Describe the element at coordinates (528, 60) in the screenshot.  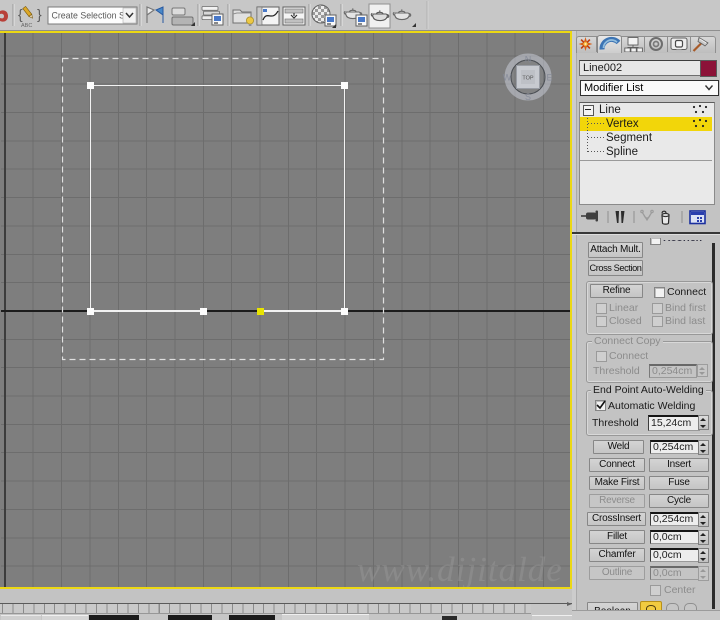
I see `svg-text: N` at that location.